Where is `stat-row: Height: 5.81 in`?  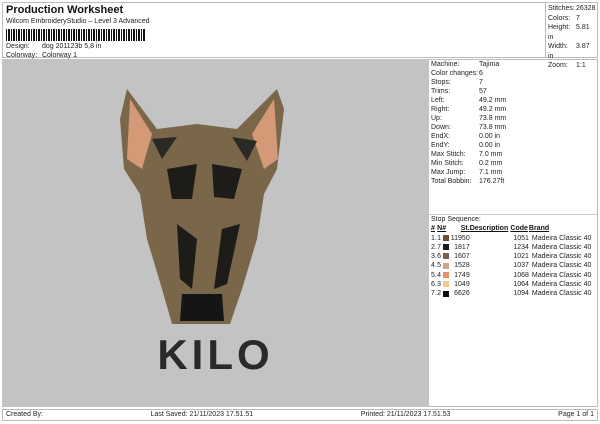
stat-row: Height: 5.81 in is located at coordinates (572, 32).